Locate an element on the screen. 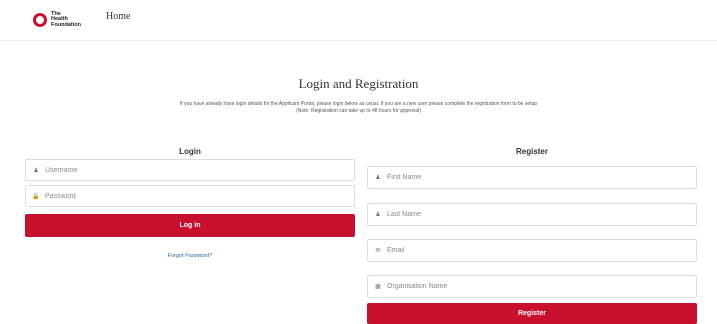 The image size is (717, 324). password-field: 🔒 is located at coordinates (190, 196).